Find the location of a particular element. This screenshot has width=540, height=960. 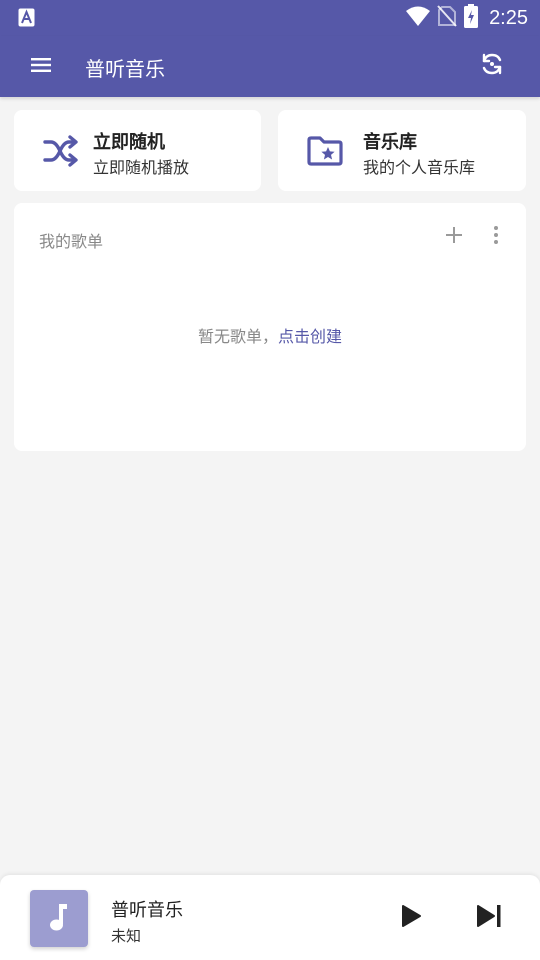

shuffle-icon is located at coordinates (61, 151).